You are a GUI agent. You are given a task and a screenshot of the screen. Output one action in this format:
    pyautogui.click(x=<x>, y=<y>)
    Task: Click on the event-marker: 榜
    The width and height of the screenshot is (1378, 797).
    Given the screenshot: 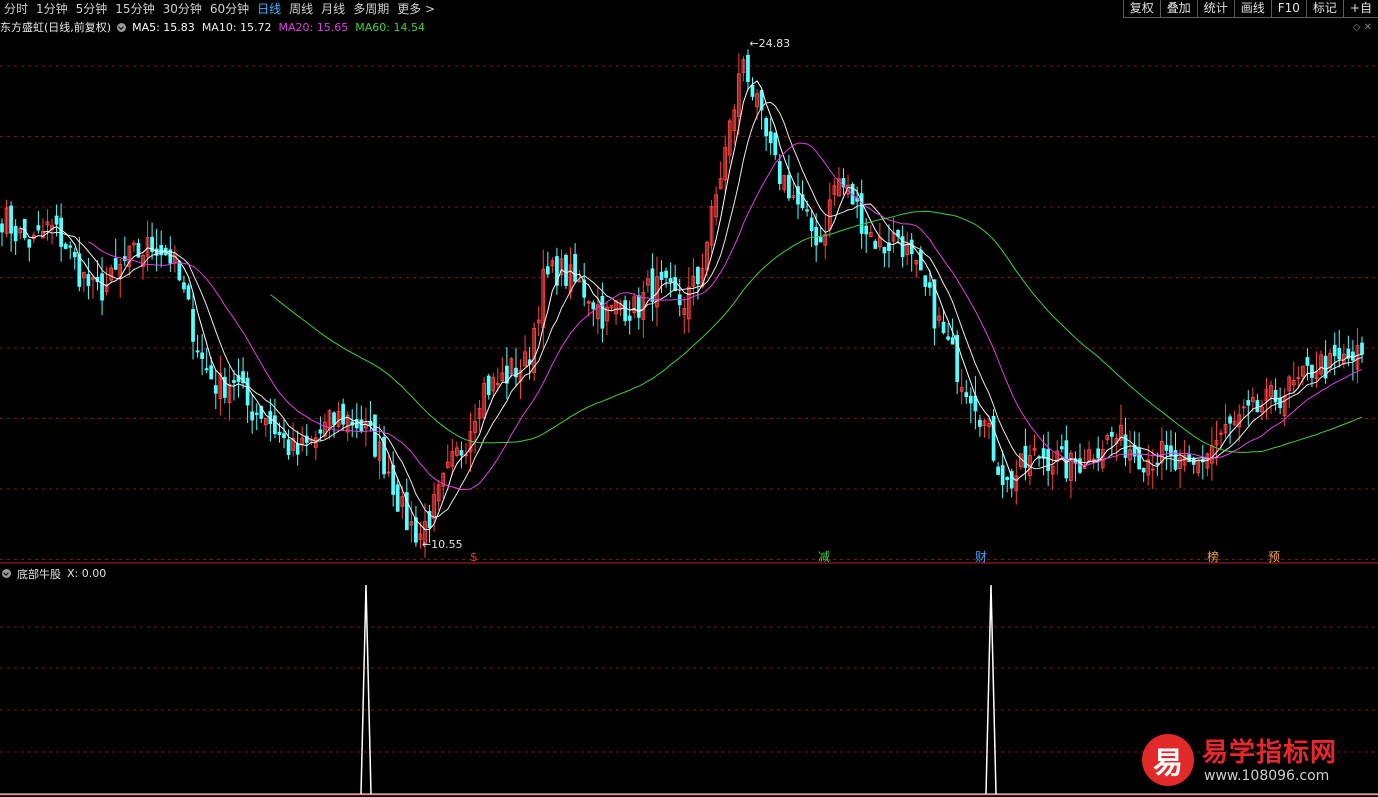 What is the action you would take?
    pyautogui.click(x=1213, y=556)
    